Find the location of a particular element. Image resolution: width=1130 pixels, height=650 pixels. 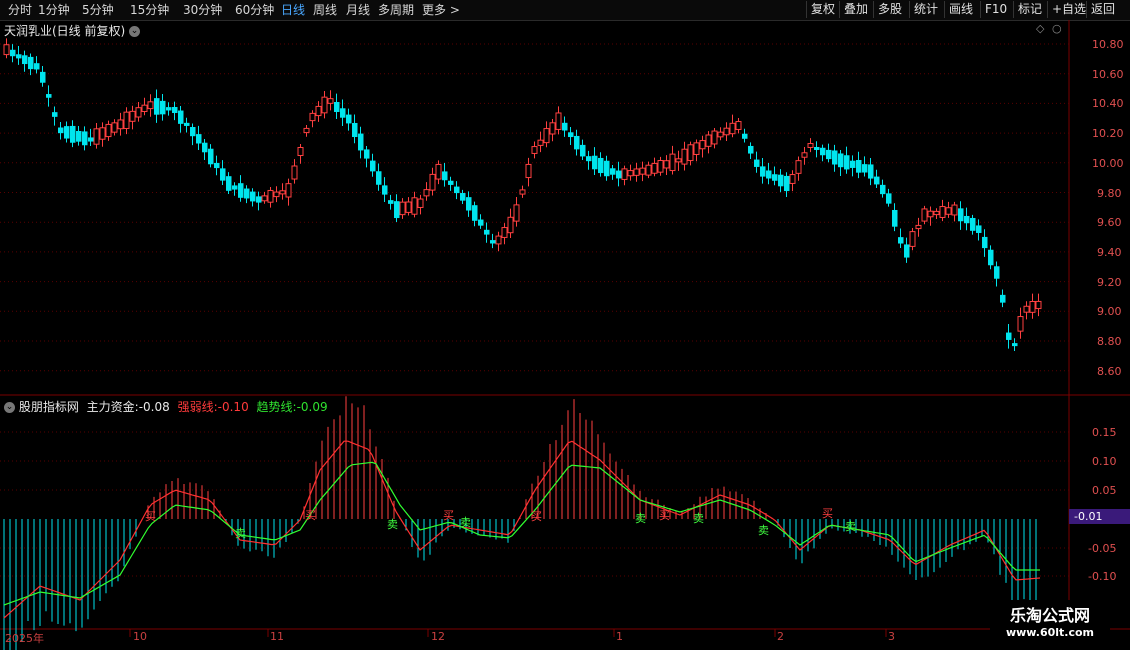

y-tick: 0.10 is located at coordinates (1104, 461).